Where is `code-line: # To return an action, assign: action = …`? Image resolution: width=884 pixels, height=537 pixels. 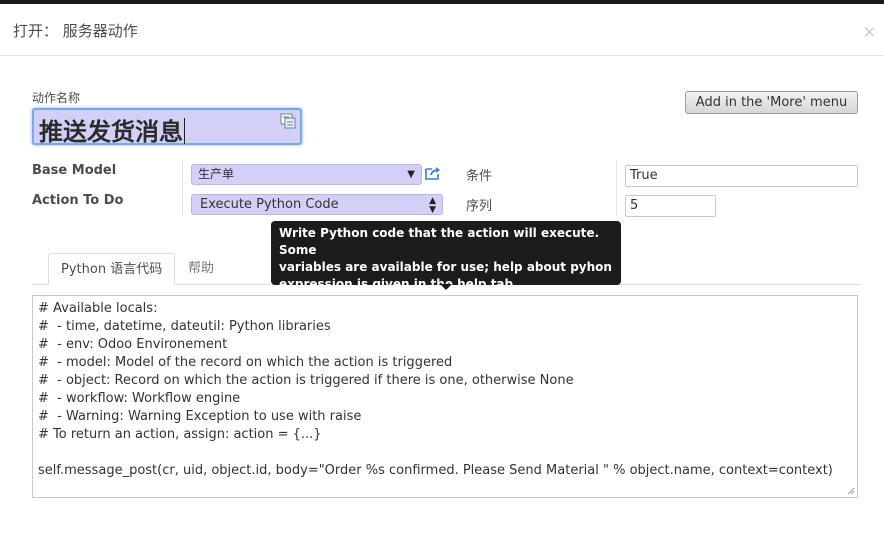
code-line: # To return an action, assign: action = … is located at coordinates (180, 434).